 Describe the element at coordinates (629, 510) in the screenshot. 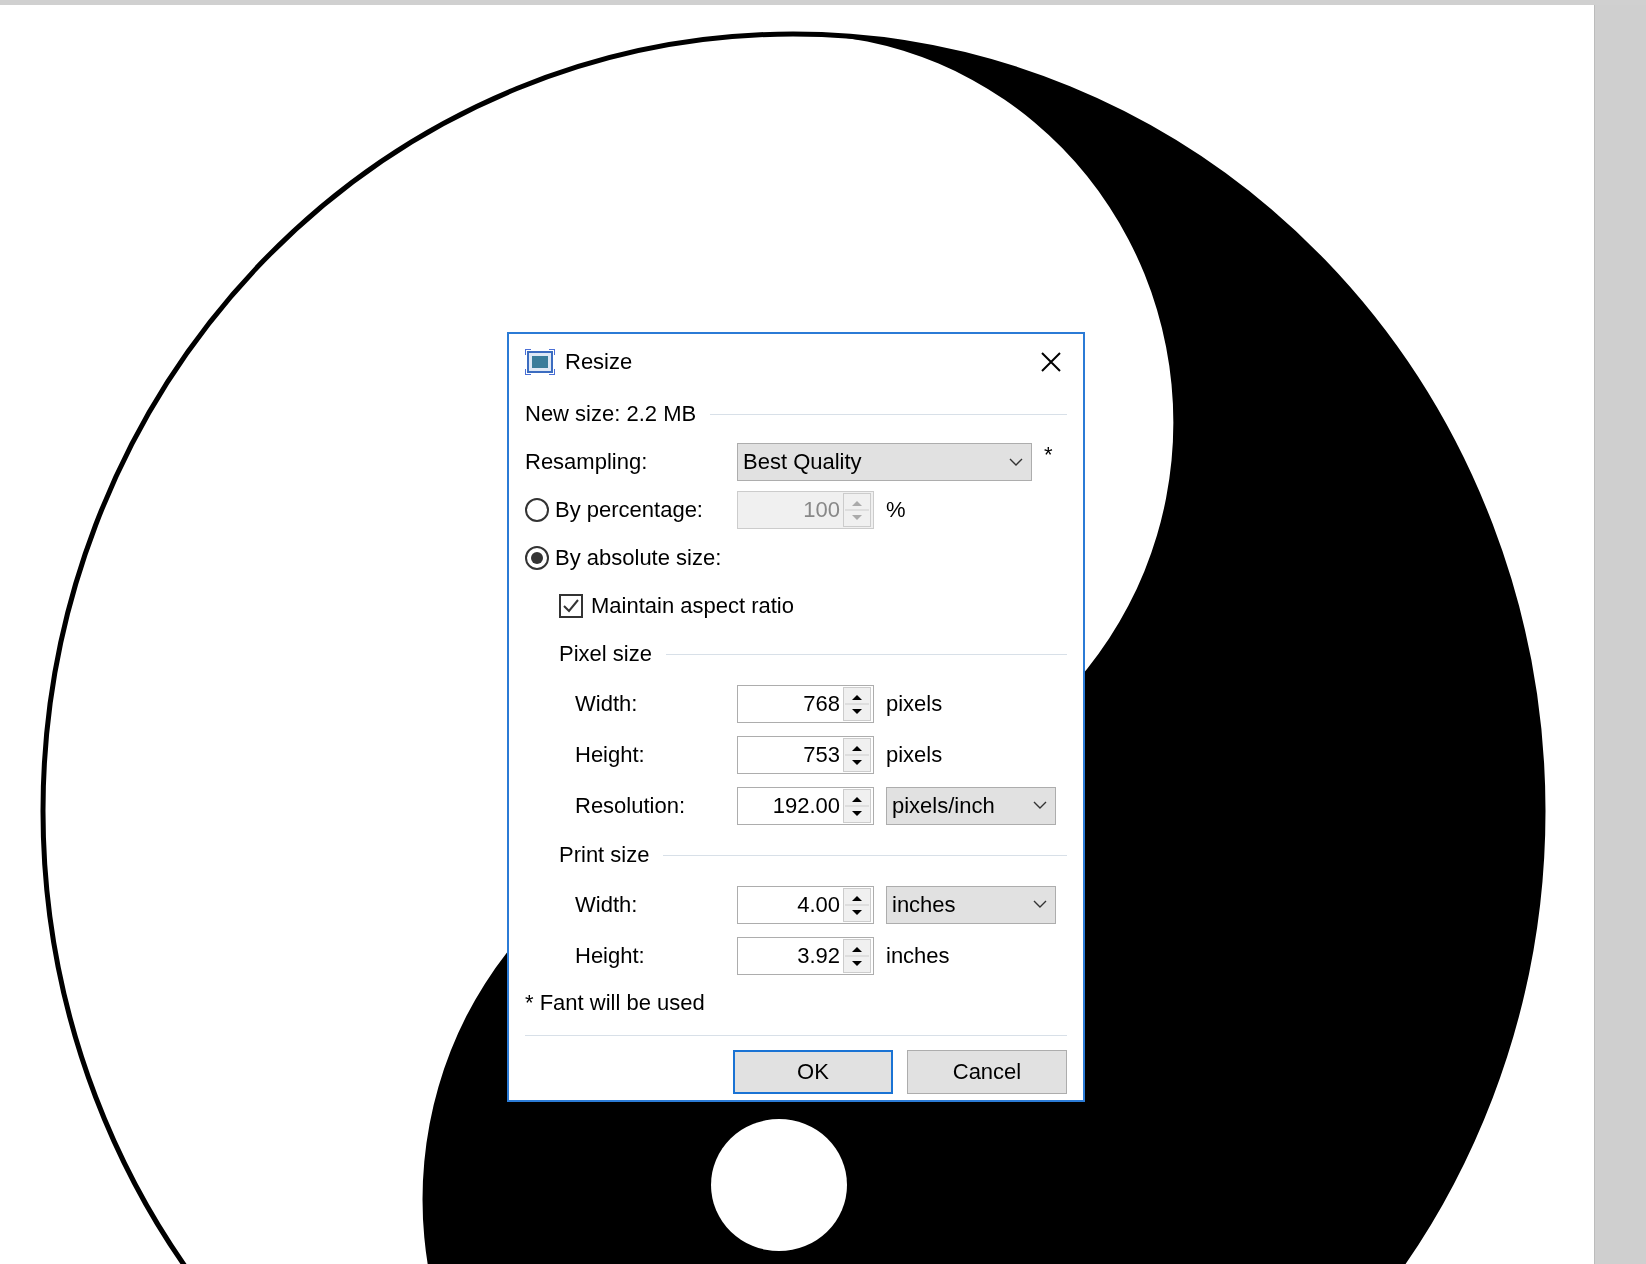

I see `radio-label: By percentage:` at that location.